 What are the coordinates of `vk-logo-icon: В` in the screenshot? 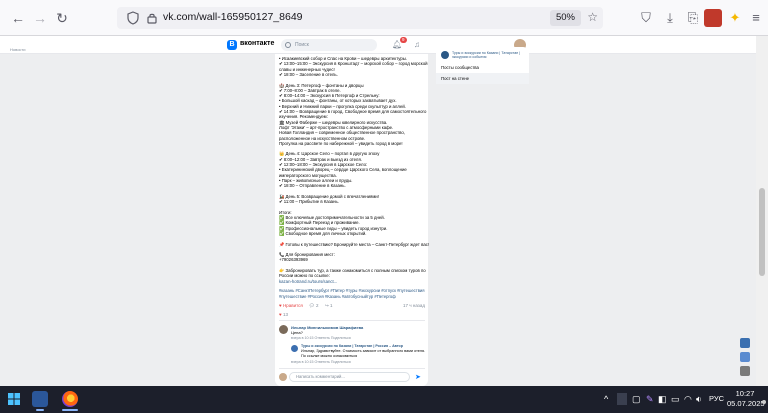 It's located at (232, 45).